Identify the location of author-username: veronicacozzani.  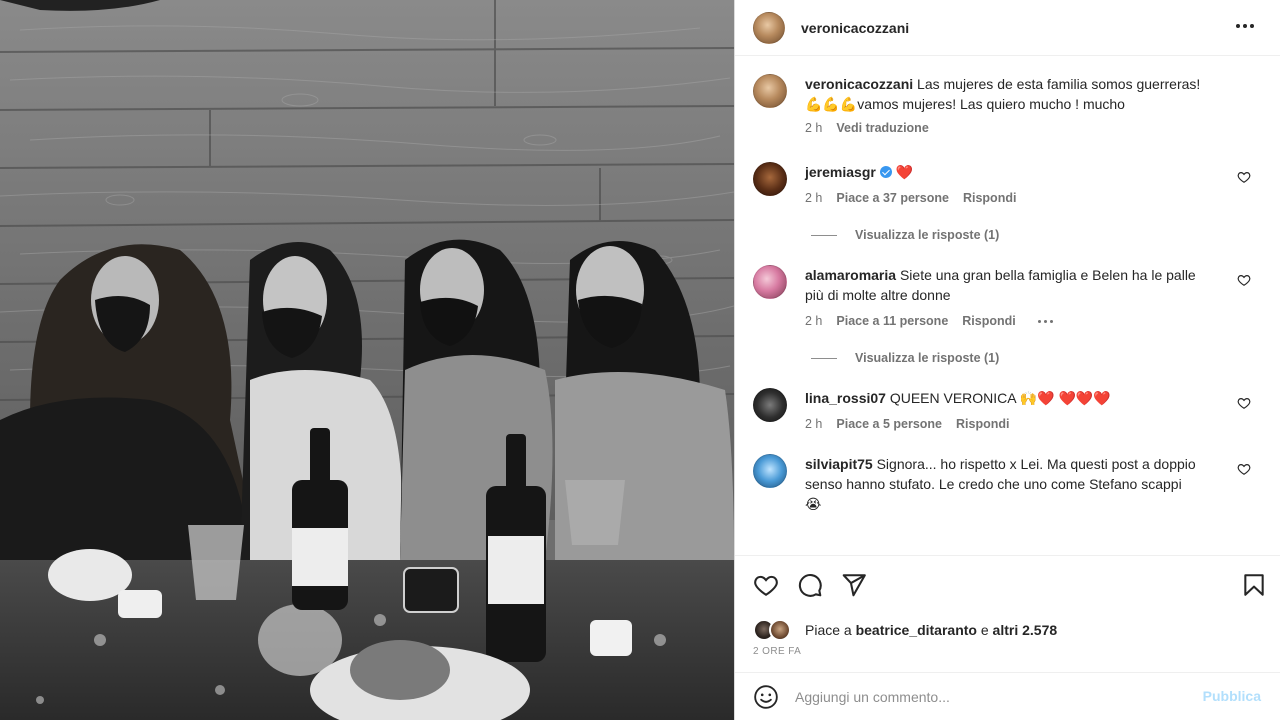
(855, 28).